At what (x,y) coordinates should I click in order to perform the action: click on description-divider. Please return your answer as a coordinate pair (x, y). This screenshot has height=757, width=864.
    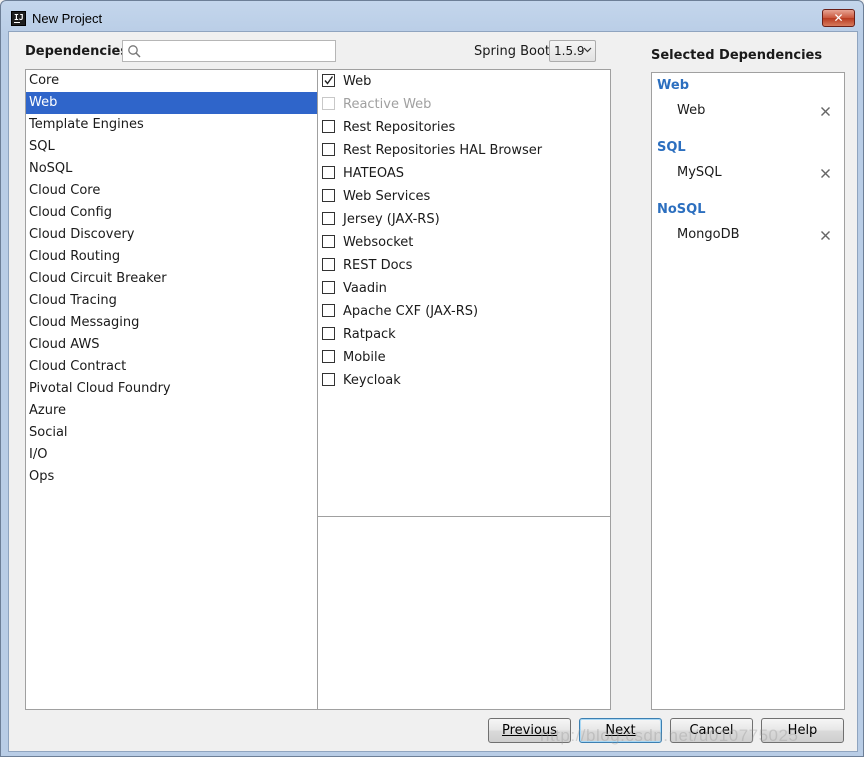
    Looking at the image, I should click on (464, 516).